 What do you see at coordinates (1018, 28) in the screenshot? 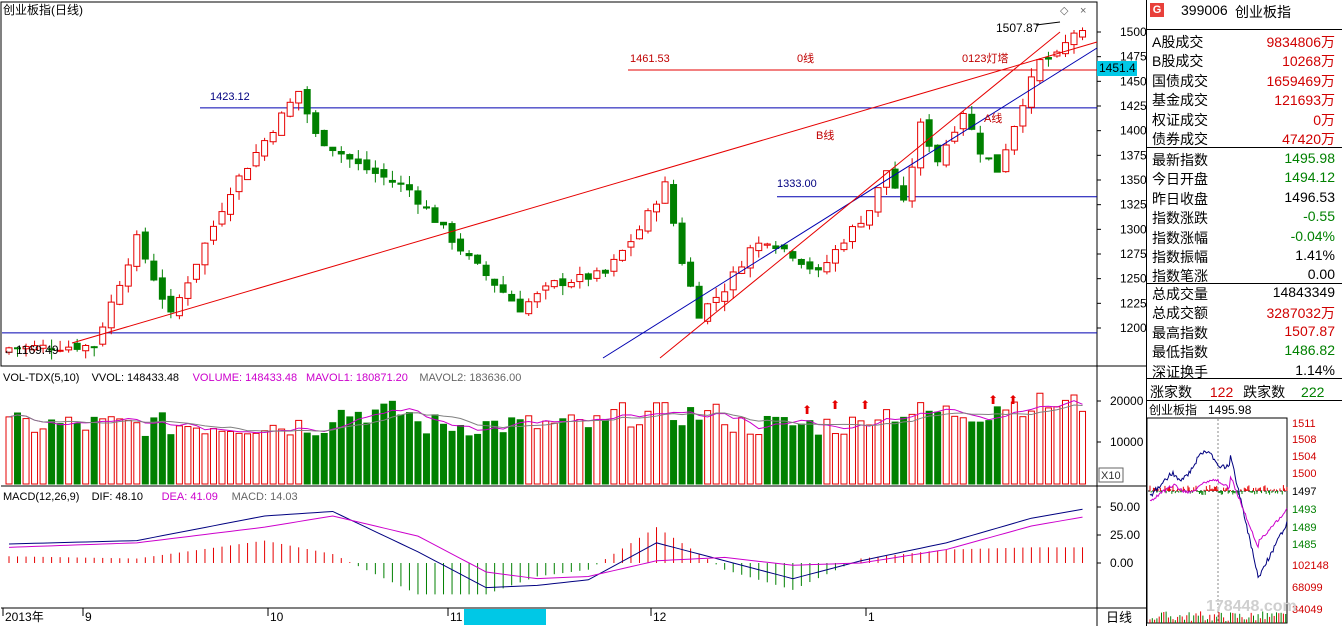
I see `high-label: 1507.87` at bounding box center [1018, 28].